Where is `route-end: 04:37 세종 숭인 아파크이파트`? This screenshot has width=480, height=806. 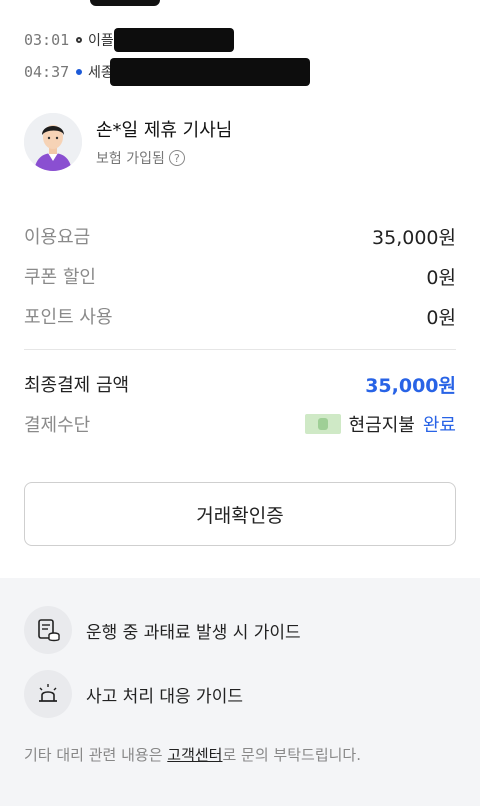 route-end: 04:37 세종 숭인 아파크이파트 is located at coordinates (244, 72).